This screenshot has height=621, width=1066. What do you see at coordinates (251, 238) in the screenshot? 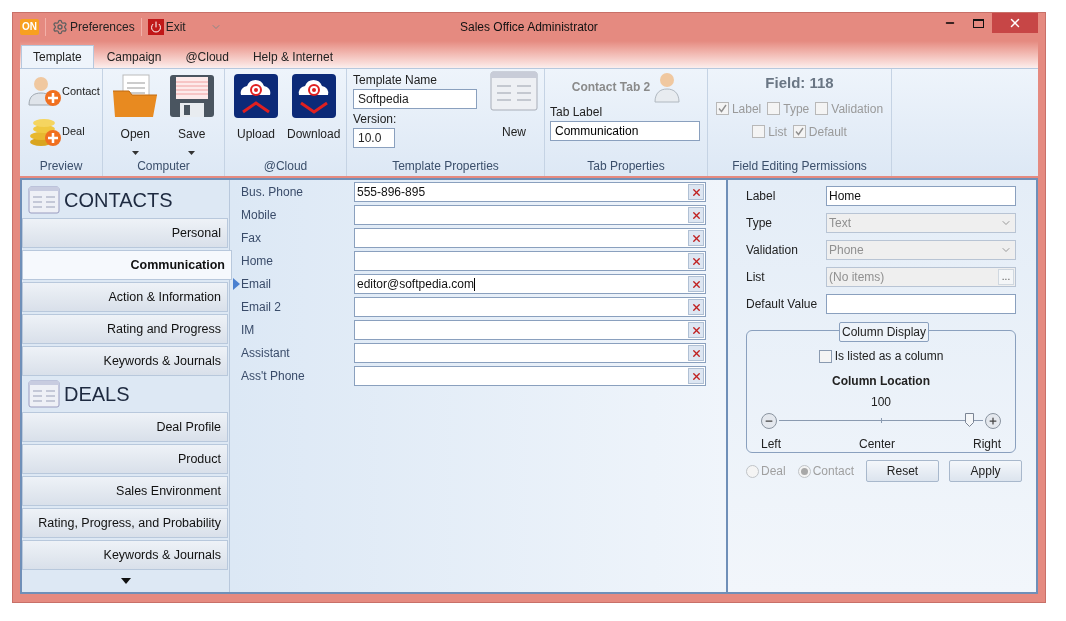
I see `field-label: Fax` at bounding box center [251, 238].